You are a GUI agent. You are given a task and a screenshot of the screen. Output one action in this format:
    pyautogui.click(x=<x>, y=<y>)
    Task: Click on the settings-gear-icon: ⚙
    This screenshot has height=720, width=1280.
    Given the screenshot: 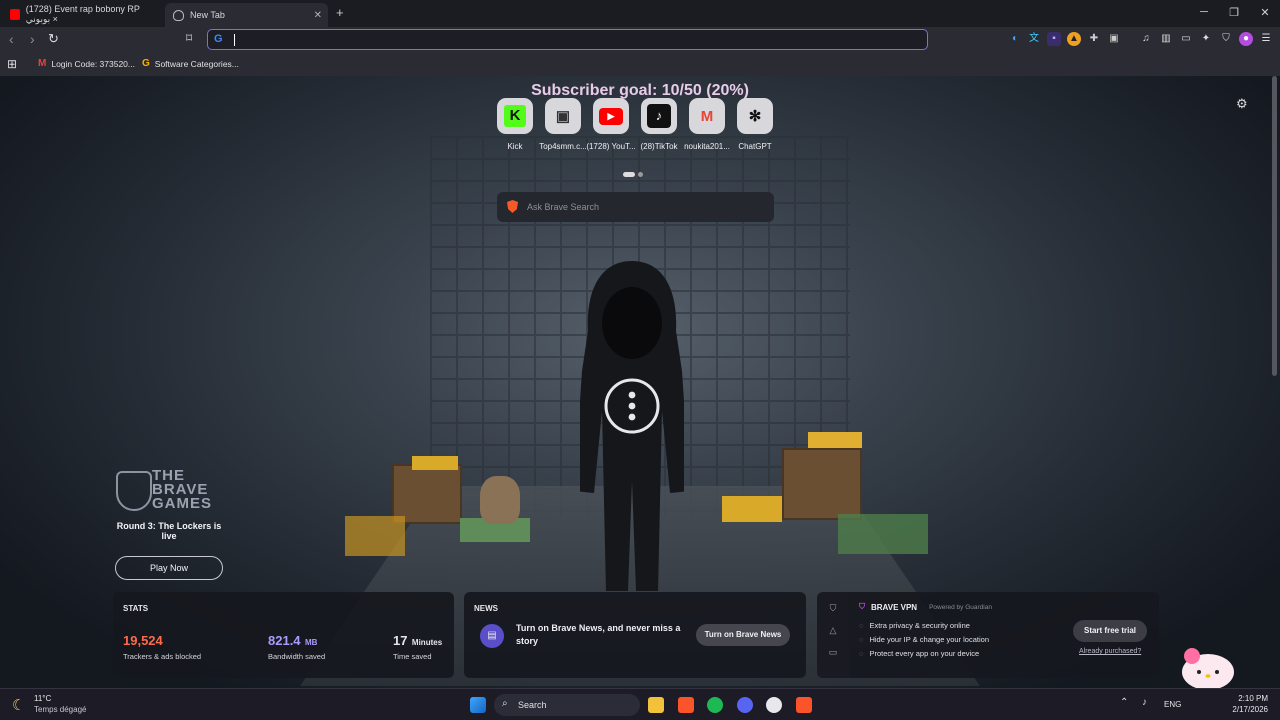 What is the action you would take?
    pyautogui.click(x=1242, y=104)
    